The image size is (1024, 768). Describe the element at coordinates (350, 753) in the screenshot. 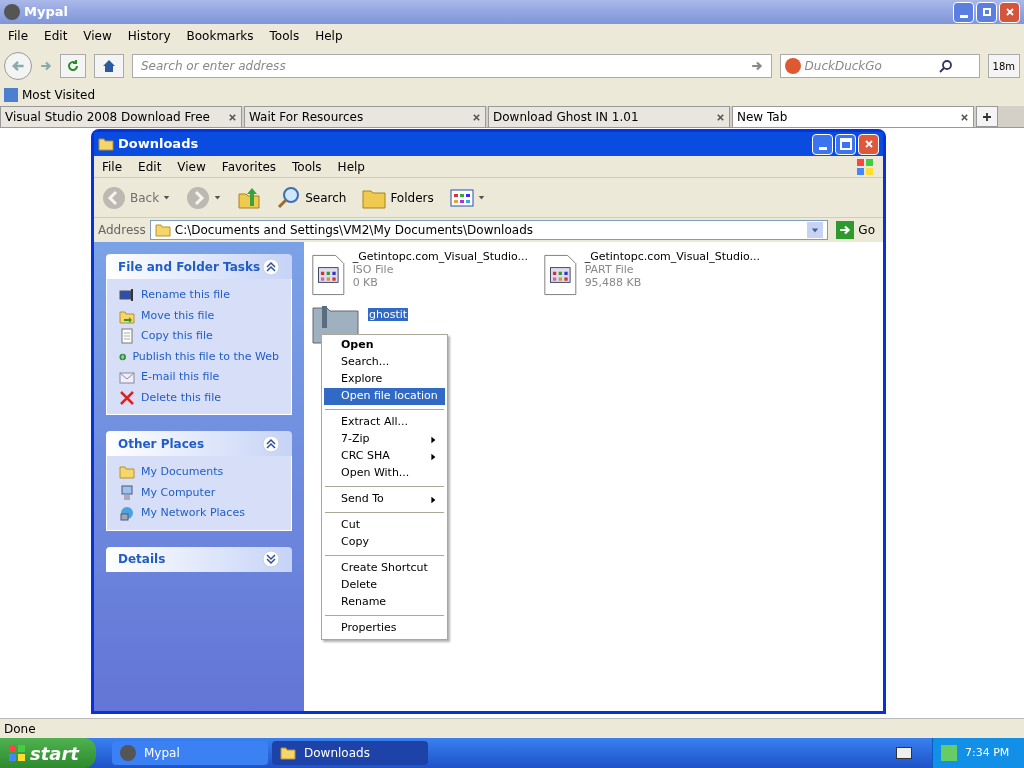

I see `taskbar-button: Downloads` at that location.